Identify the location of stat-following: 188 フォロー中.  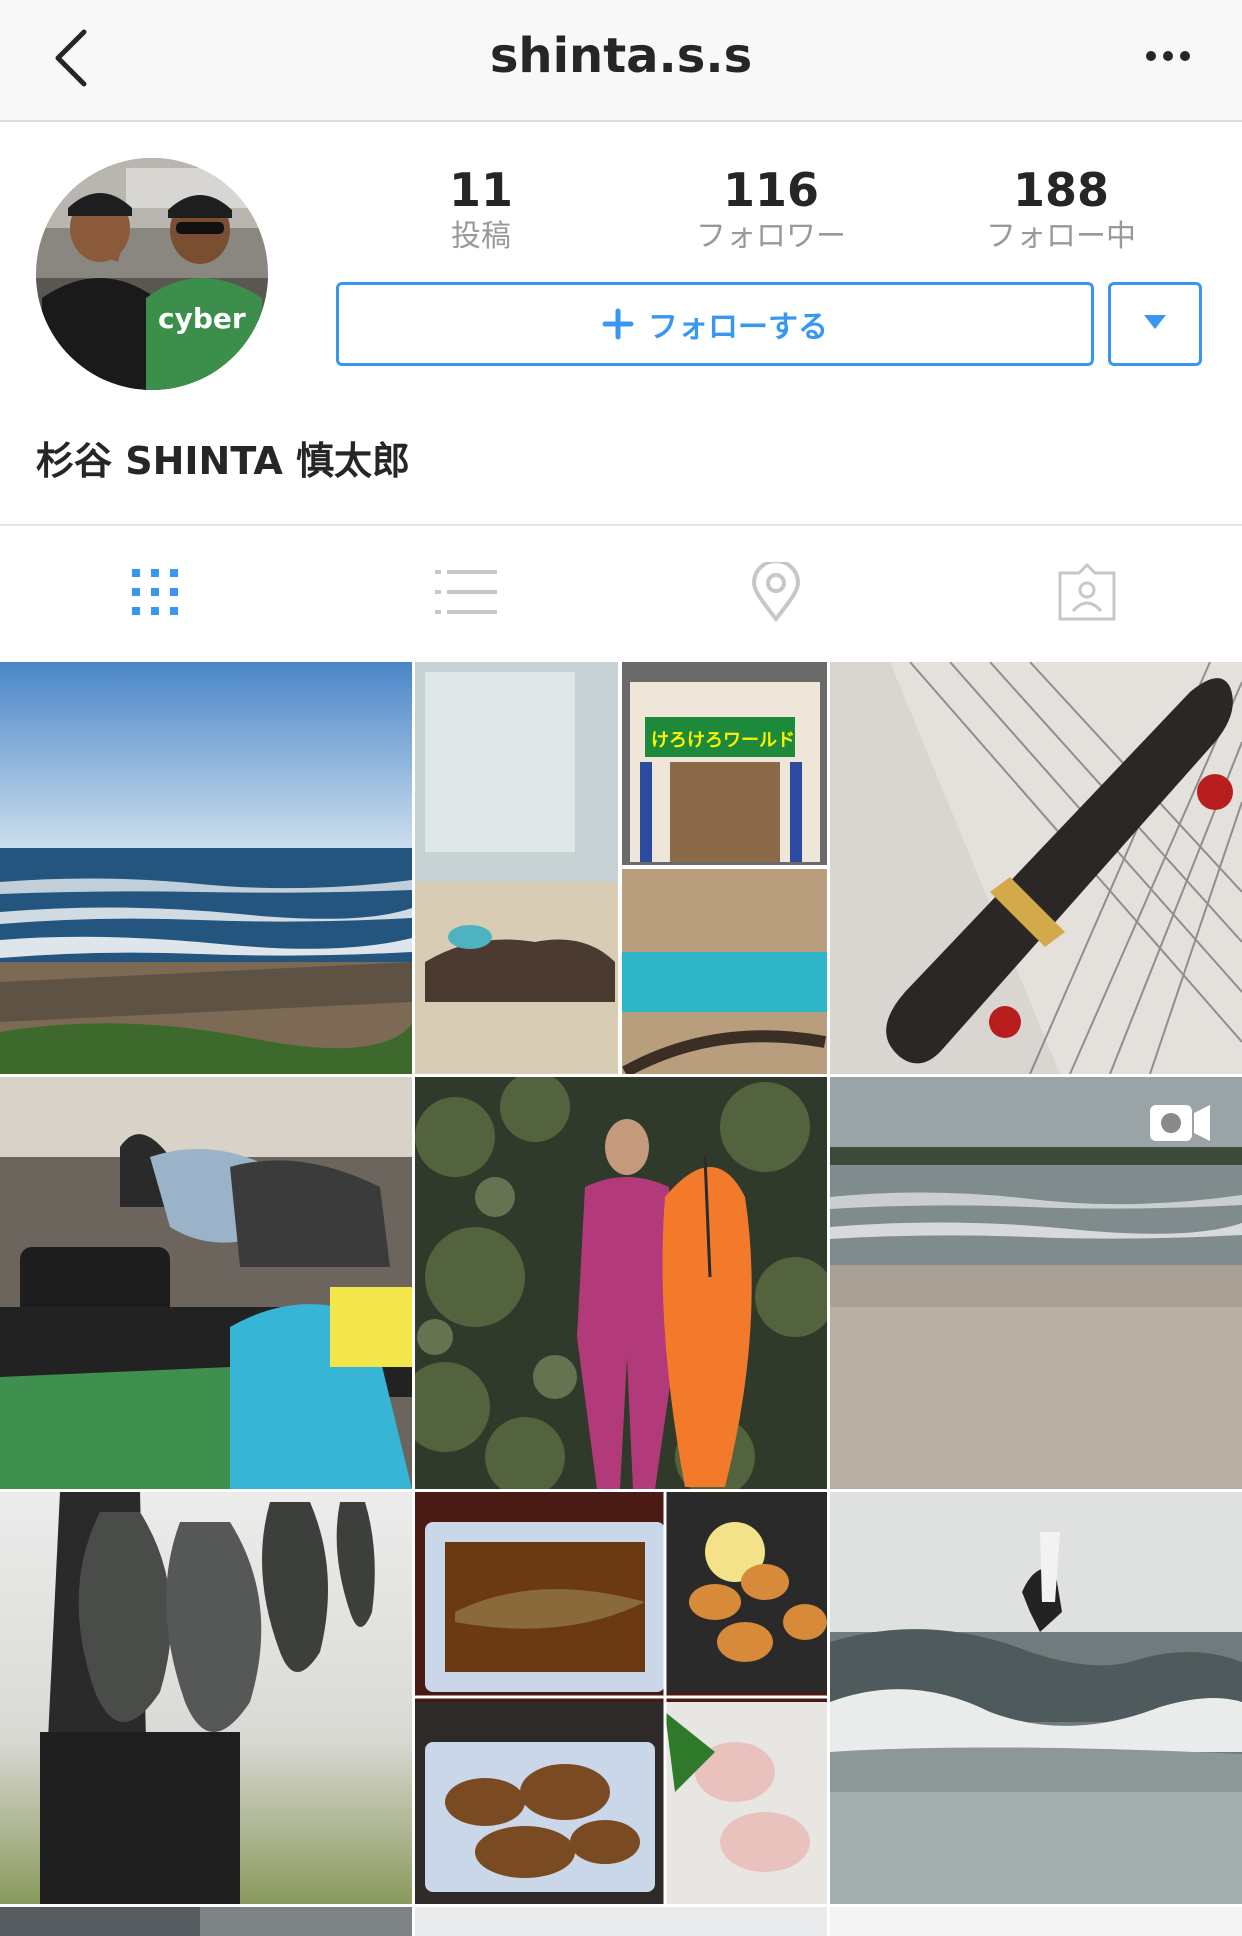
(1061, 209).